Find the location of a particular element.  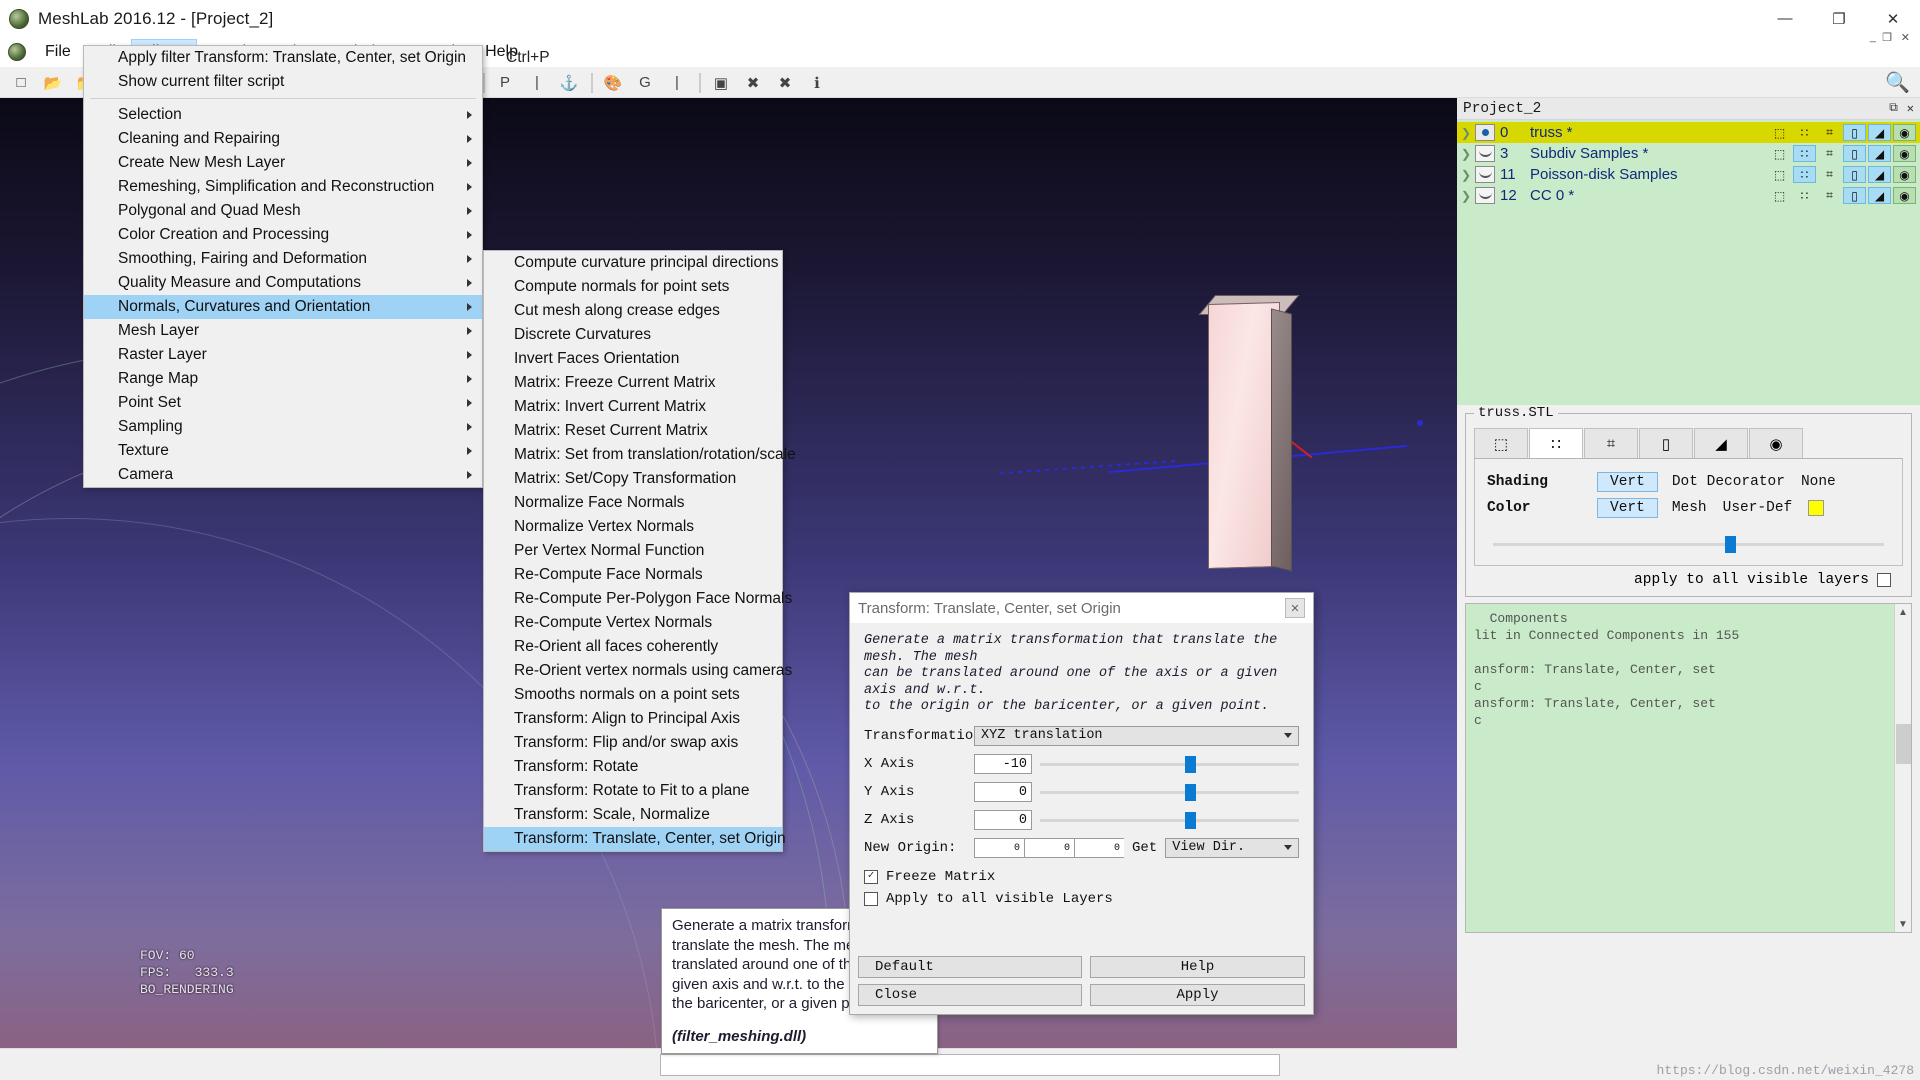

submenu-item-matrix-set-copy-transformation: Matrix: Set/Copy Transformation is located at coordinates (633, 479).